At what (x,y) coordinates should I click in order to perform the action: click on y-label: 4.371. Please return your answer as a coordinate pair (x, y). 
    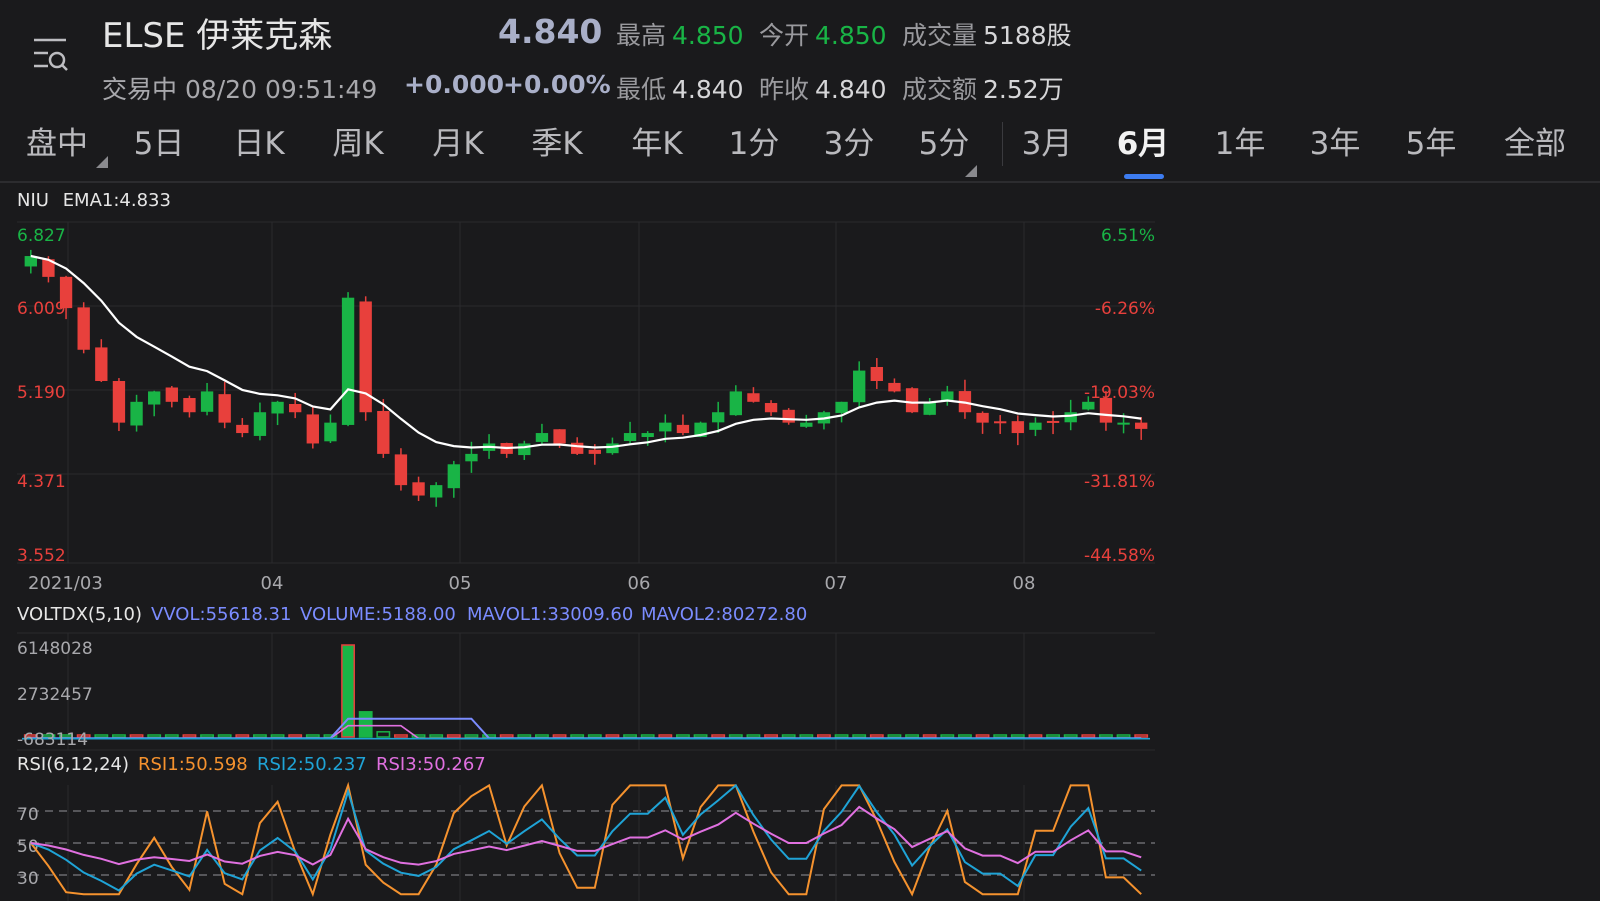
    Looking at the image, I should click on (41, 482).